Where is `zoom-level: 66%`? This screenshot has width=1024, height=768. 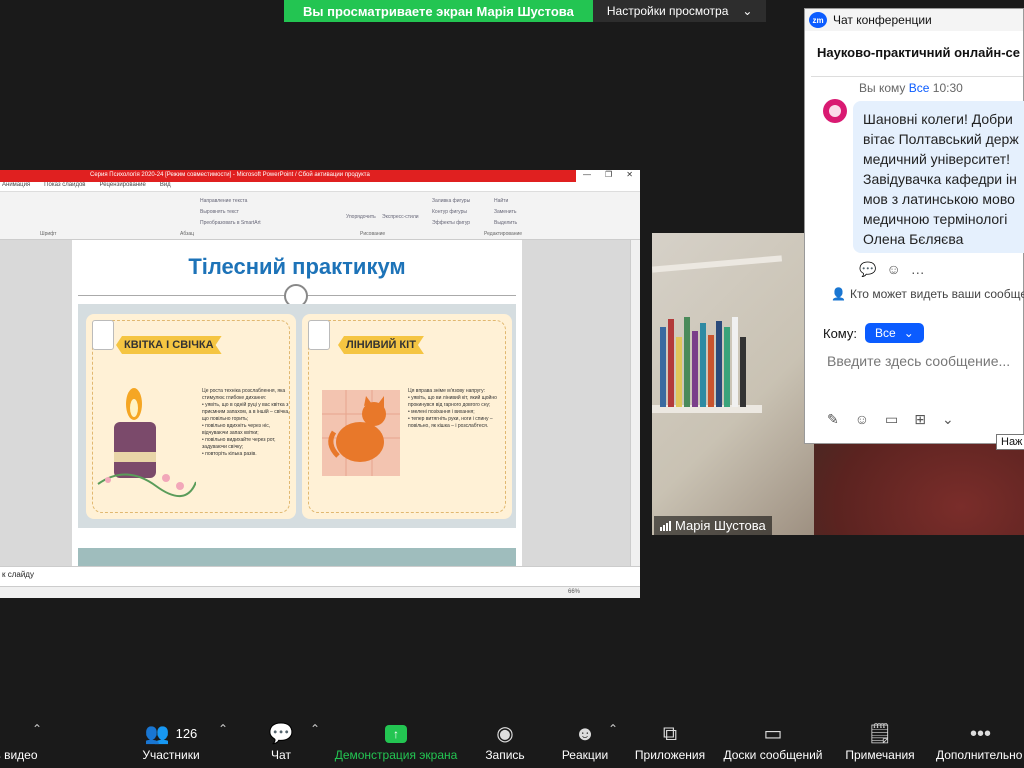
zoom-level: 66% is located at coordinates (573, 592).